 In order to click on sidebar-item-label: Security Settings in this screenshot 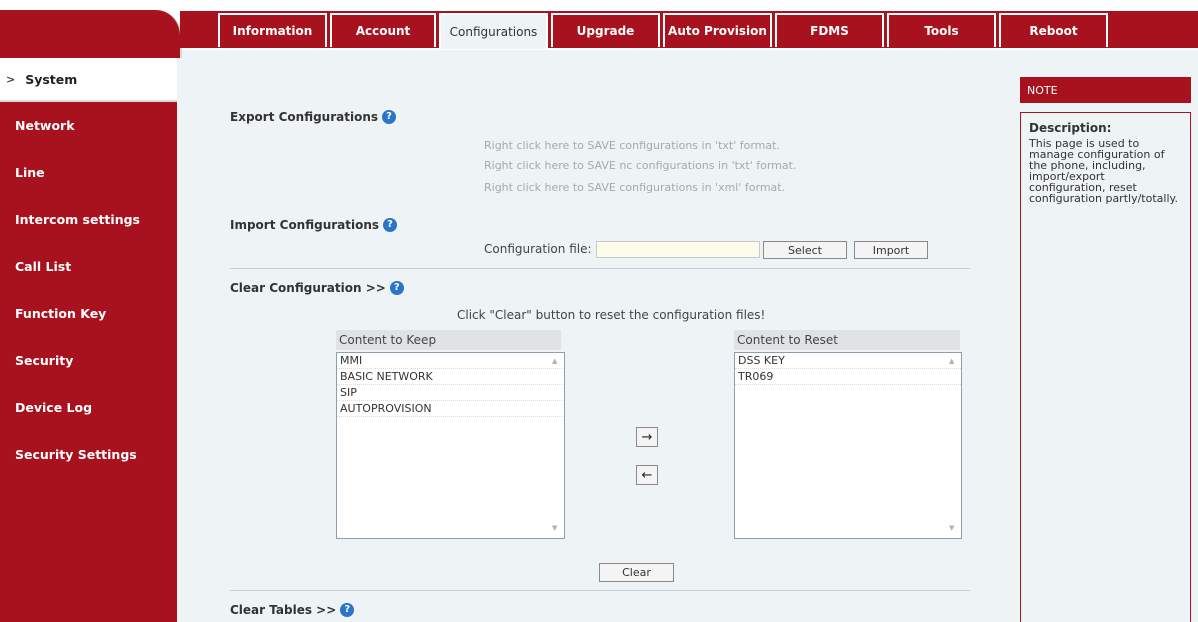, I will do `click(76, 454)`.